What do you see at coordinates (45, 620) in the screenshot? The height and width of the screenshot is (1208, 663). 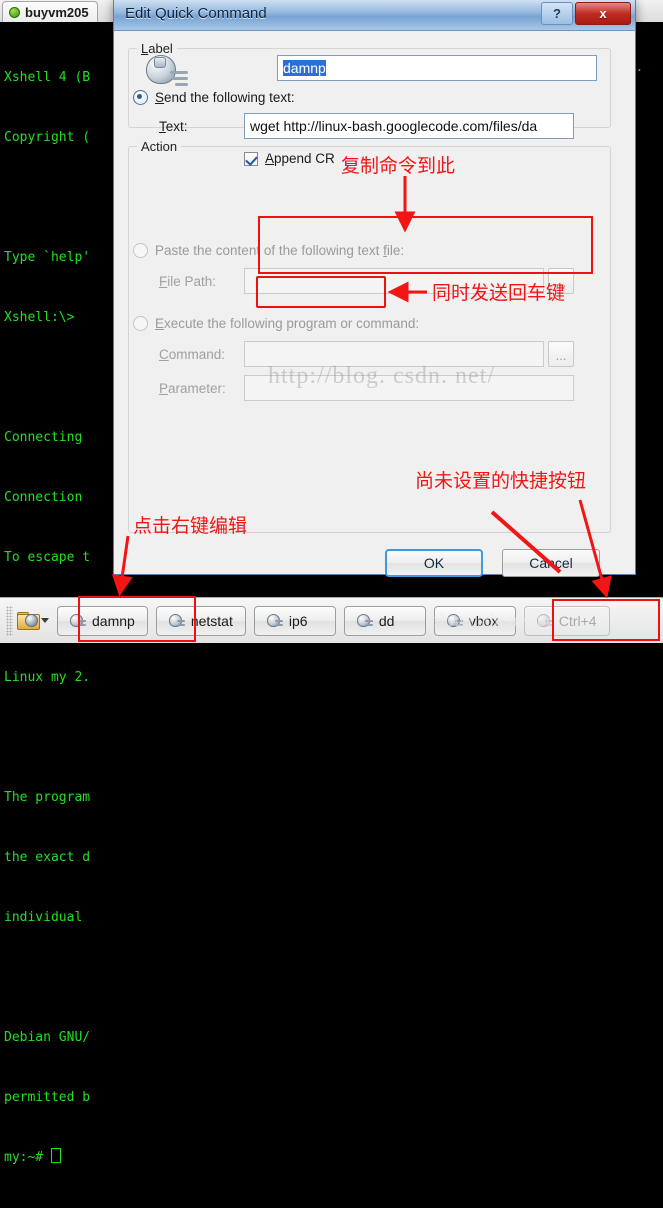 I see `chevron-down-icon` at bounding box center [45, 620].